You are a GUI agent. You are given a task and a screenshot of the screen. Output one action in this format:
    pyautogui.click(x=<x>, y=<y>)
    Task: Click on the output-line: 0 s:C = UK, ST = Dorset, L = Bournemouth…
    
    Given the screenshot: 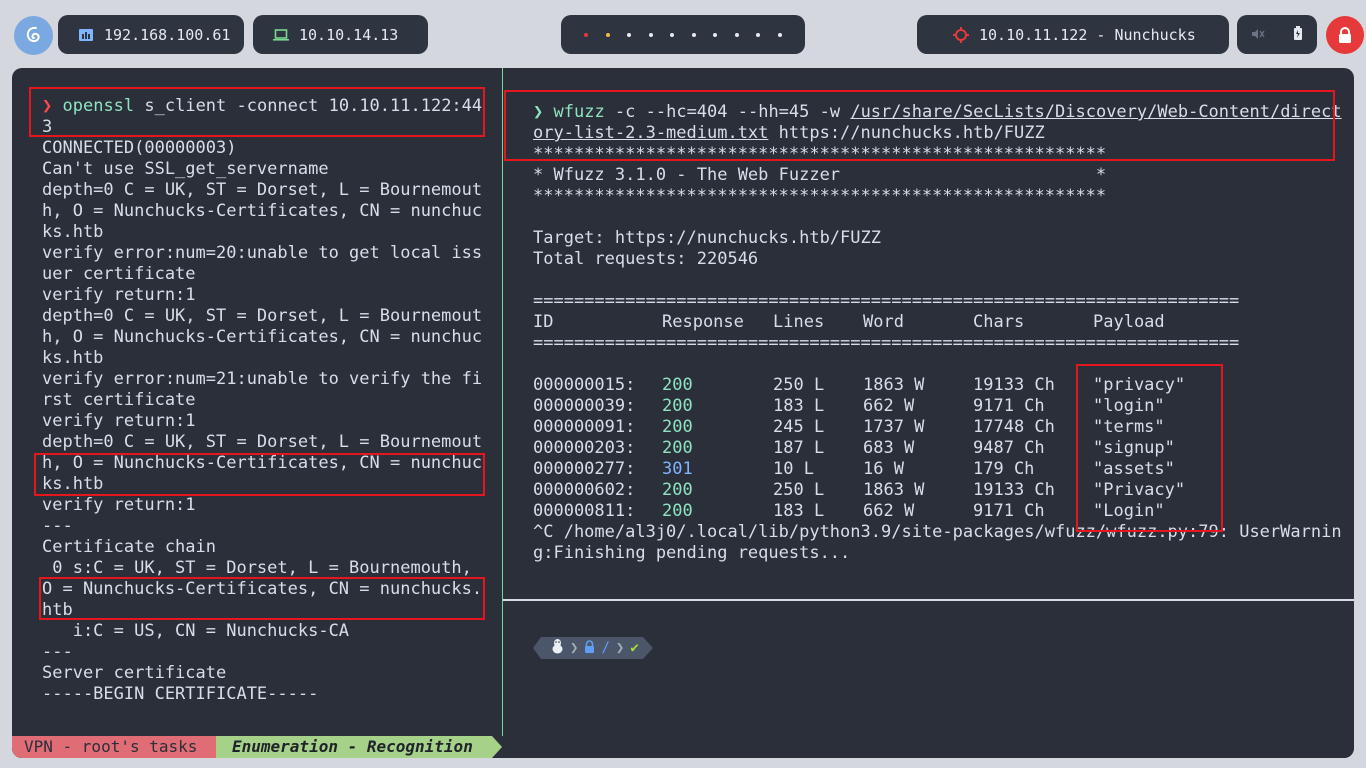 What is the action you would take?
    pyautogui.click(x=257, y=568)
    